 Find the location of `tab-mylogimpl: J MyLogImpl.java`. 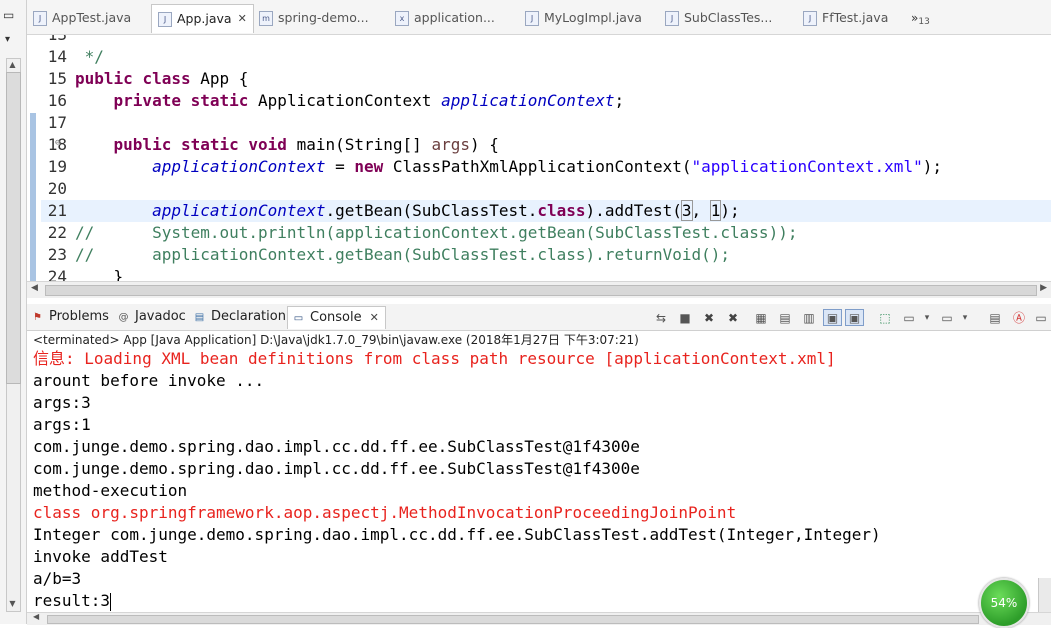

tab-mylogimpl: J MyLogImpl.java is located at coordinates (583, 18).